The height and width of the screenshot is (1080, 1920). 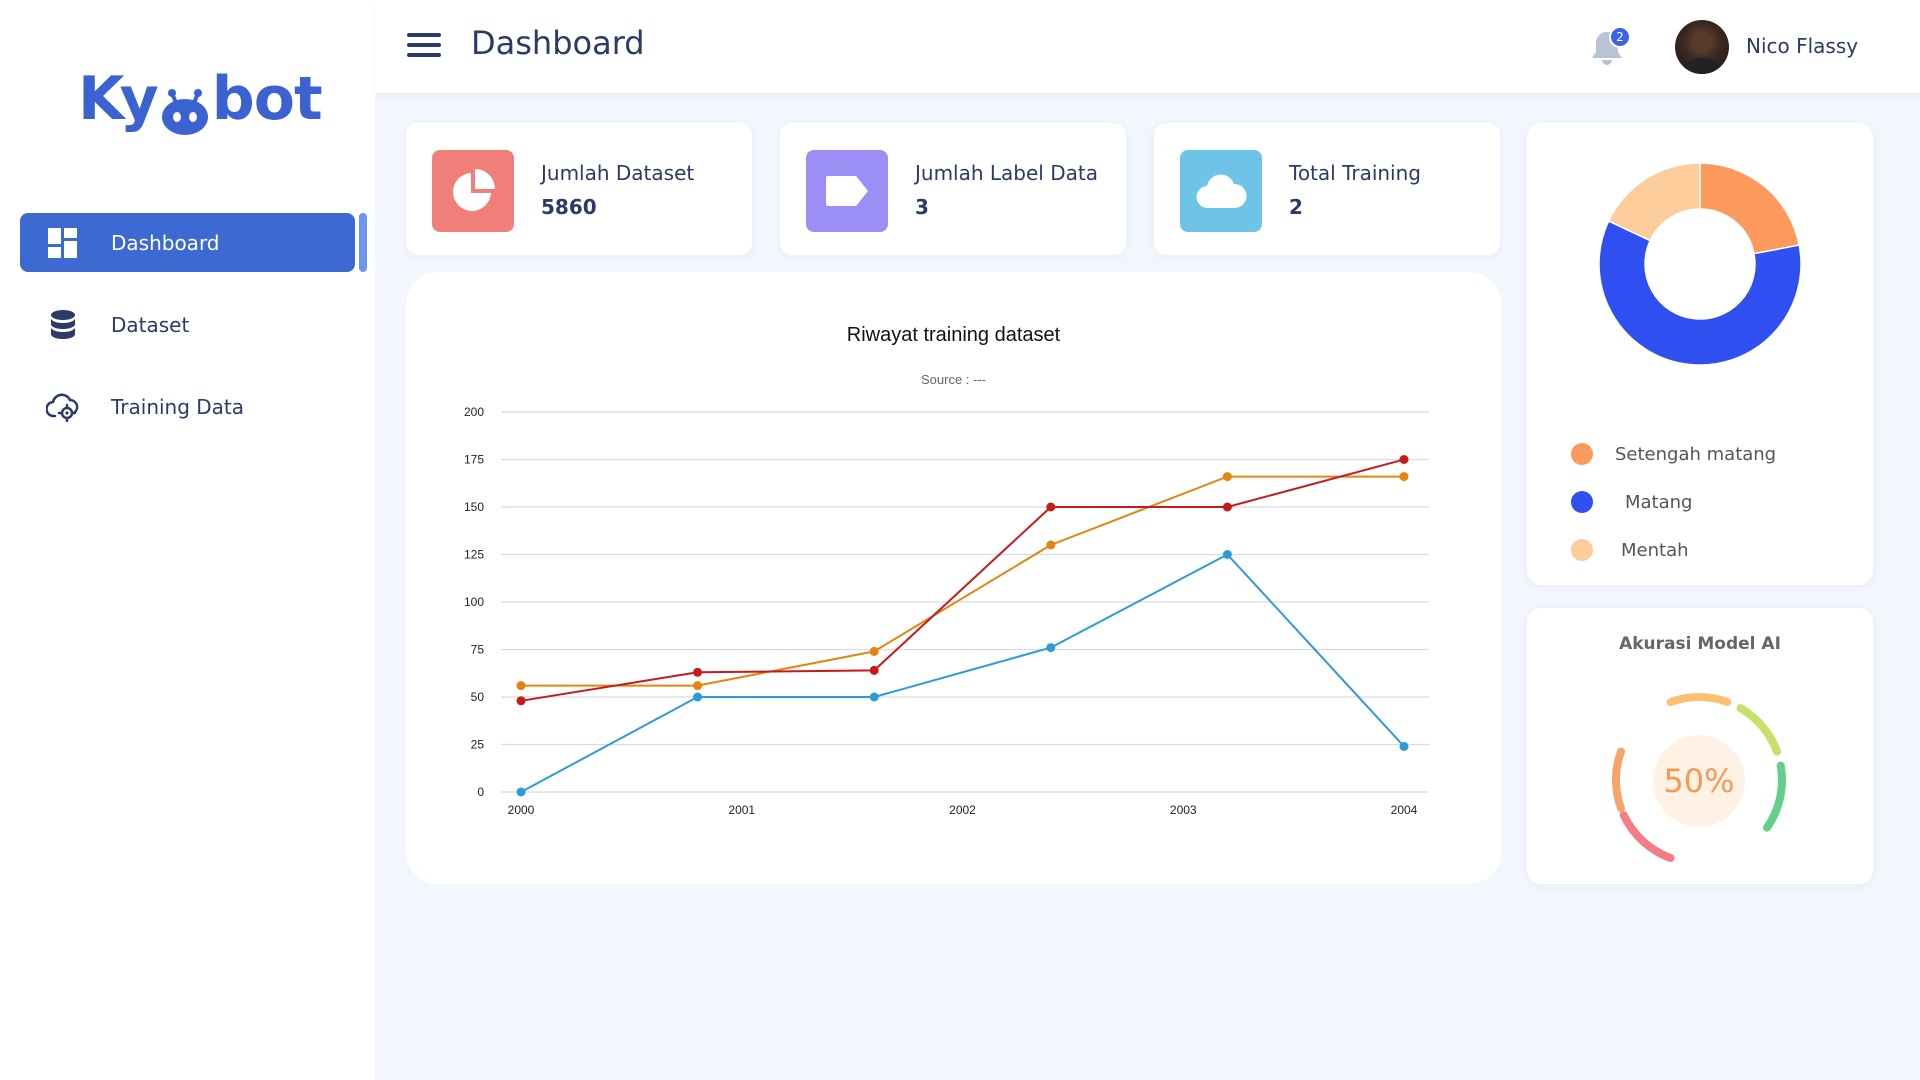 What do you see at coordinates (478, 697) in the screenshot?
I see `y-tick-label: 50` at bounding box center [478, 697].